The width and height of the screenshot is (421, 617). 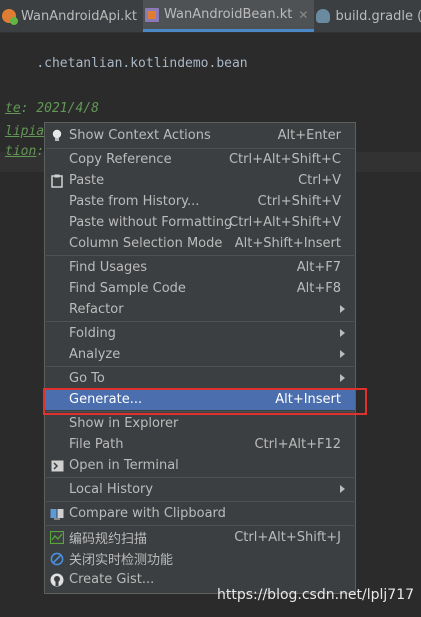 What do you see at coordinates (323, 16) in the screenshot?
I see `gradle-icon` at bounding box center [323, 16].